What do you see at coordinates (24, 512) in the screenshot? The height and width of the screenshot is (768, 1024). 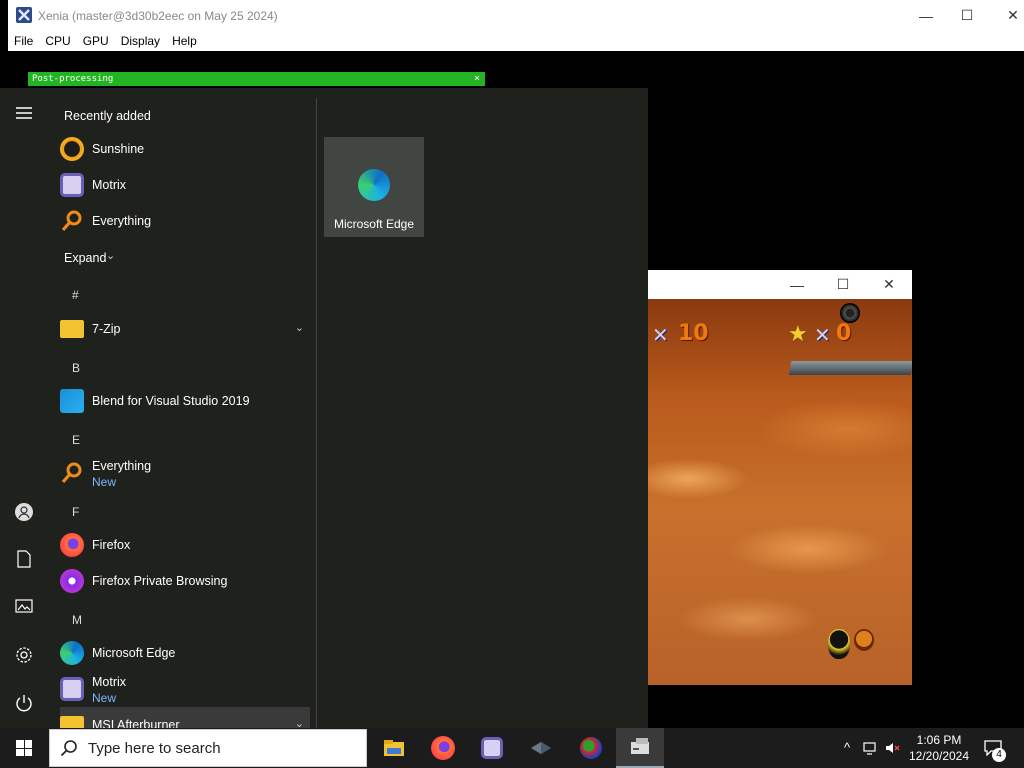 I see `user-account-icon` at bounding box center [24, 512].